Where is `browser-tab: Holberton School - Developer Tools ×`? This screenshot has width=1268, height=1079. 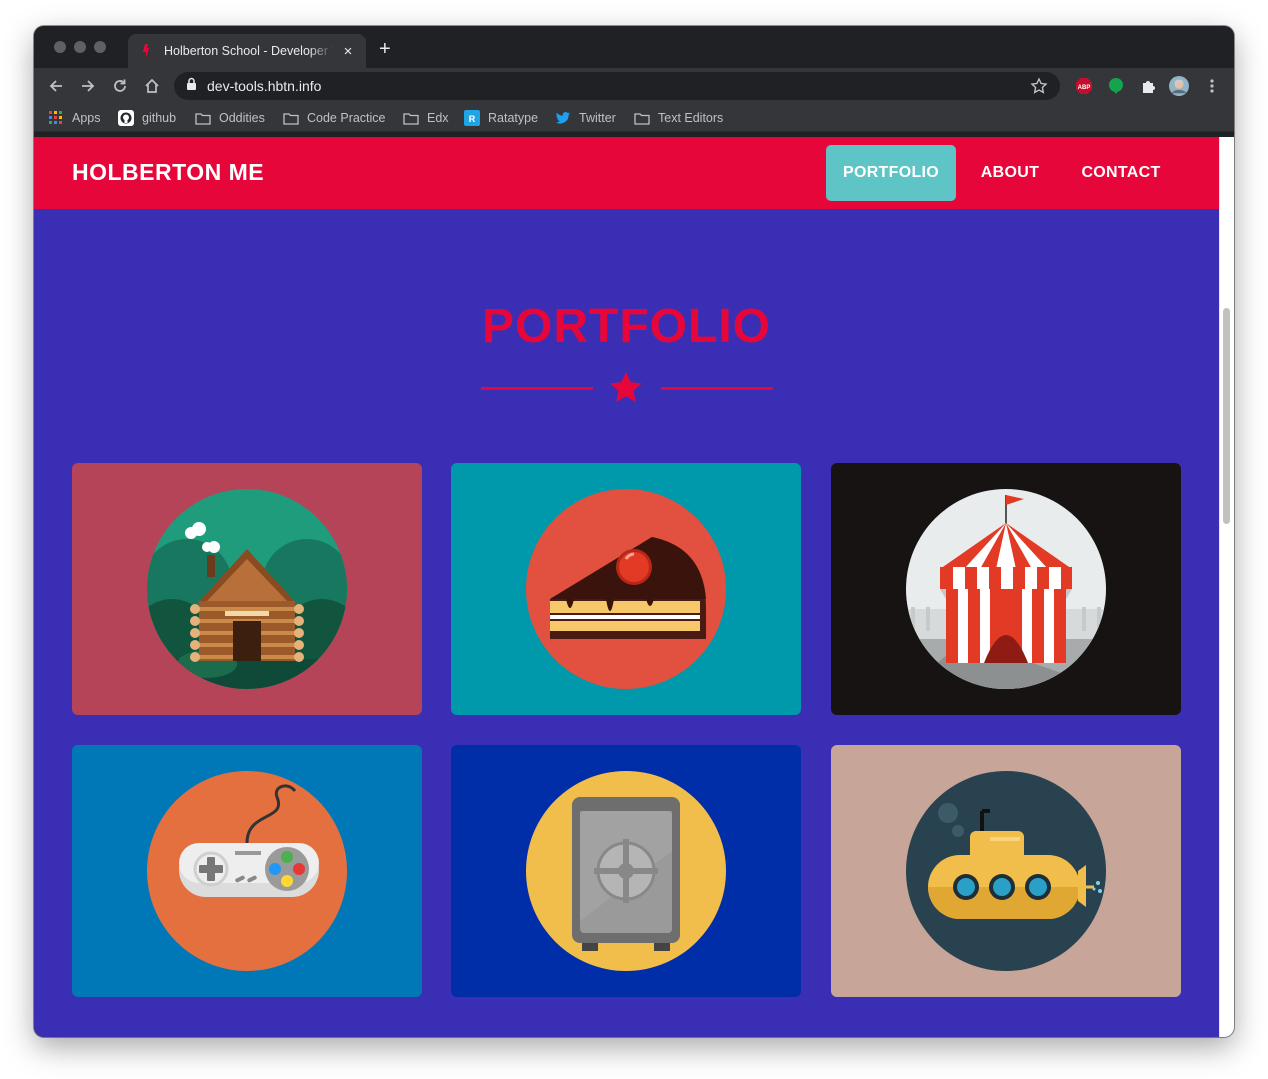 browser-tab: Holberton School - Developer Tools × is located at coordinates (247, 51).